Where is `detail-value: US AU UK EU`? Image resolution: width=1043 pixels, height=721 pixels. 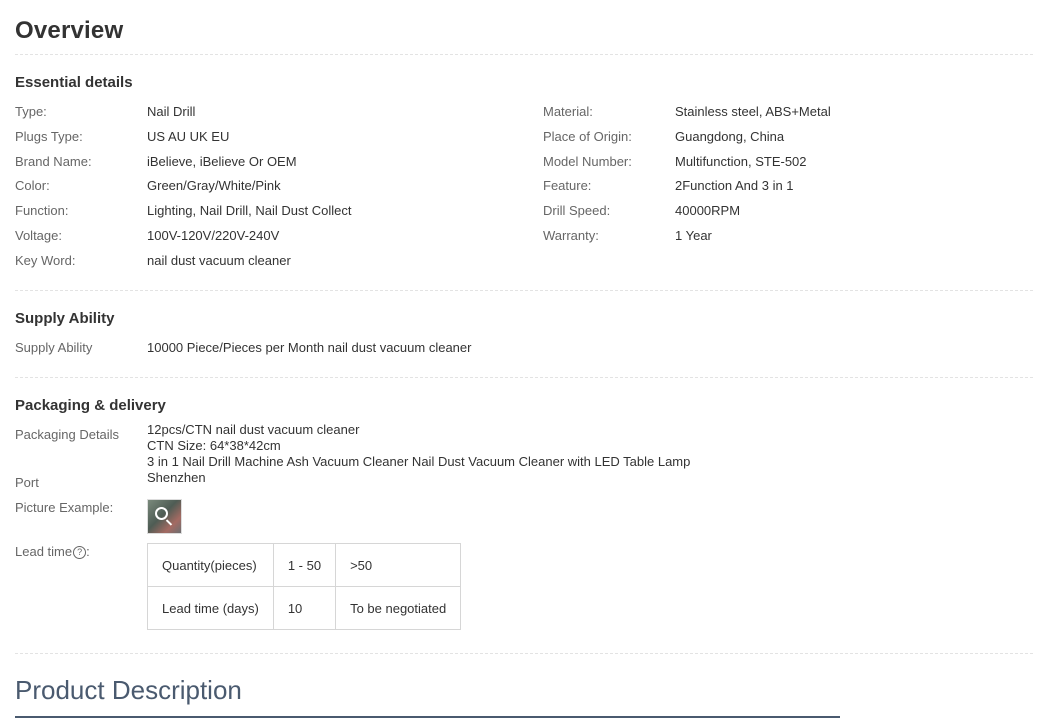
detail-value: US AU UK EU is located at coordinates (188, 136).